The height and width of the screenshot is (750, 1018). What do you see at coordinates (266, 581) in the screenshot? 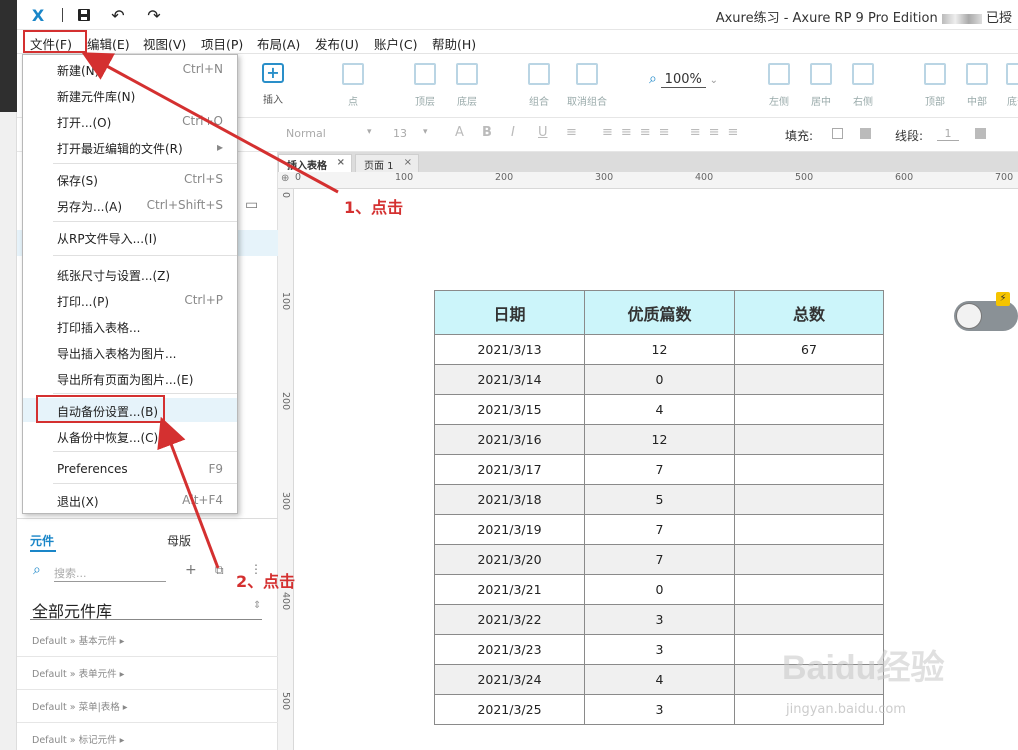
I see `annotation-step2: 2、点击` at bounding box center [266, 581].